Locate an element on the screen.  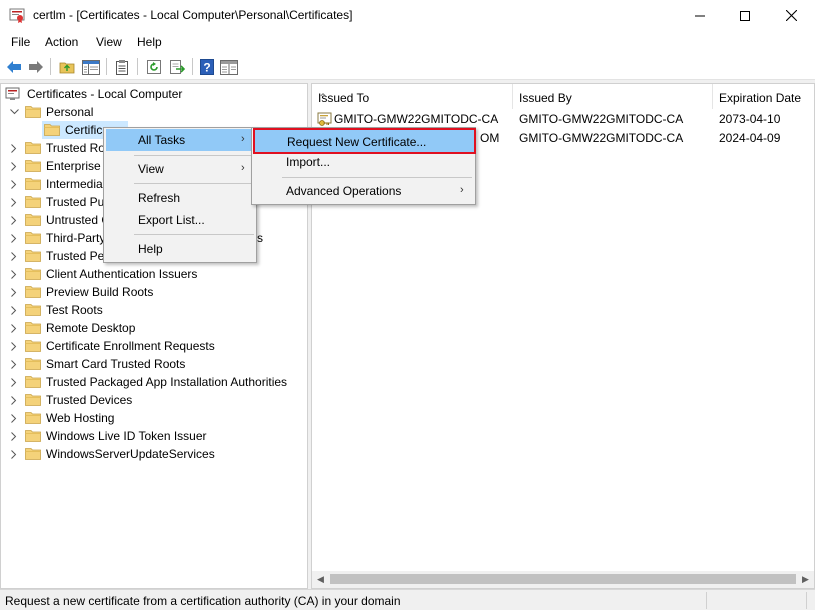
properties-button is located at coordinates (122, 67).